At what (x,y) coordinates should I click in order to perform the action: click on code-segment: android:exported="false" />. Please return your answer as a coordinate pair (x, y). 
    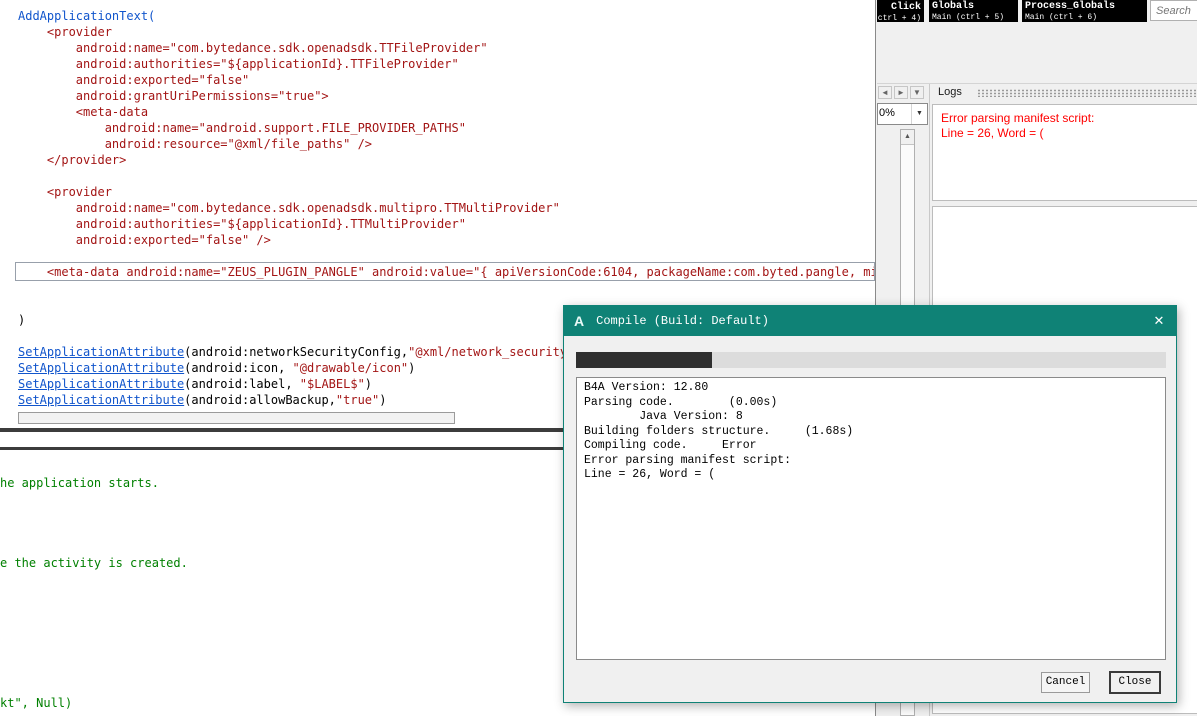
    Looking at the image, I should click on (173, 240).